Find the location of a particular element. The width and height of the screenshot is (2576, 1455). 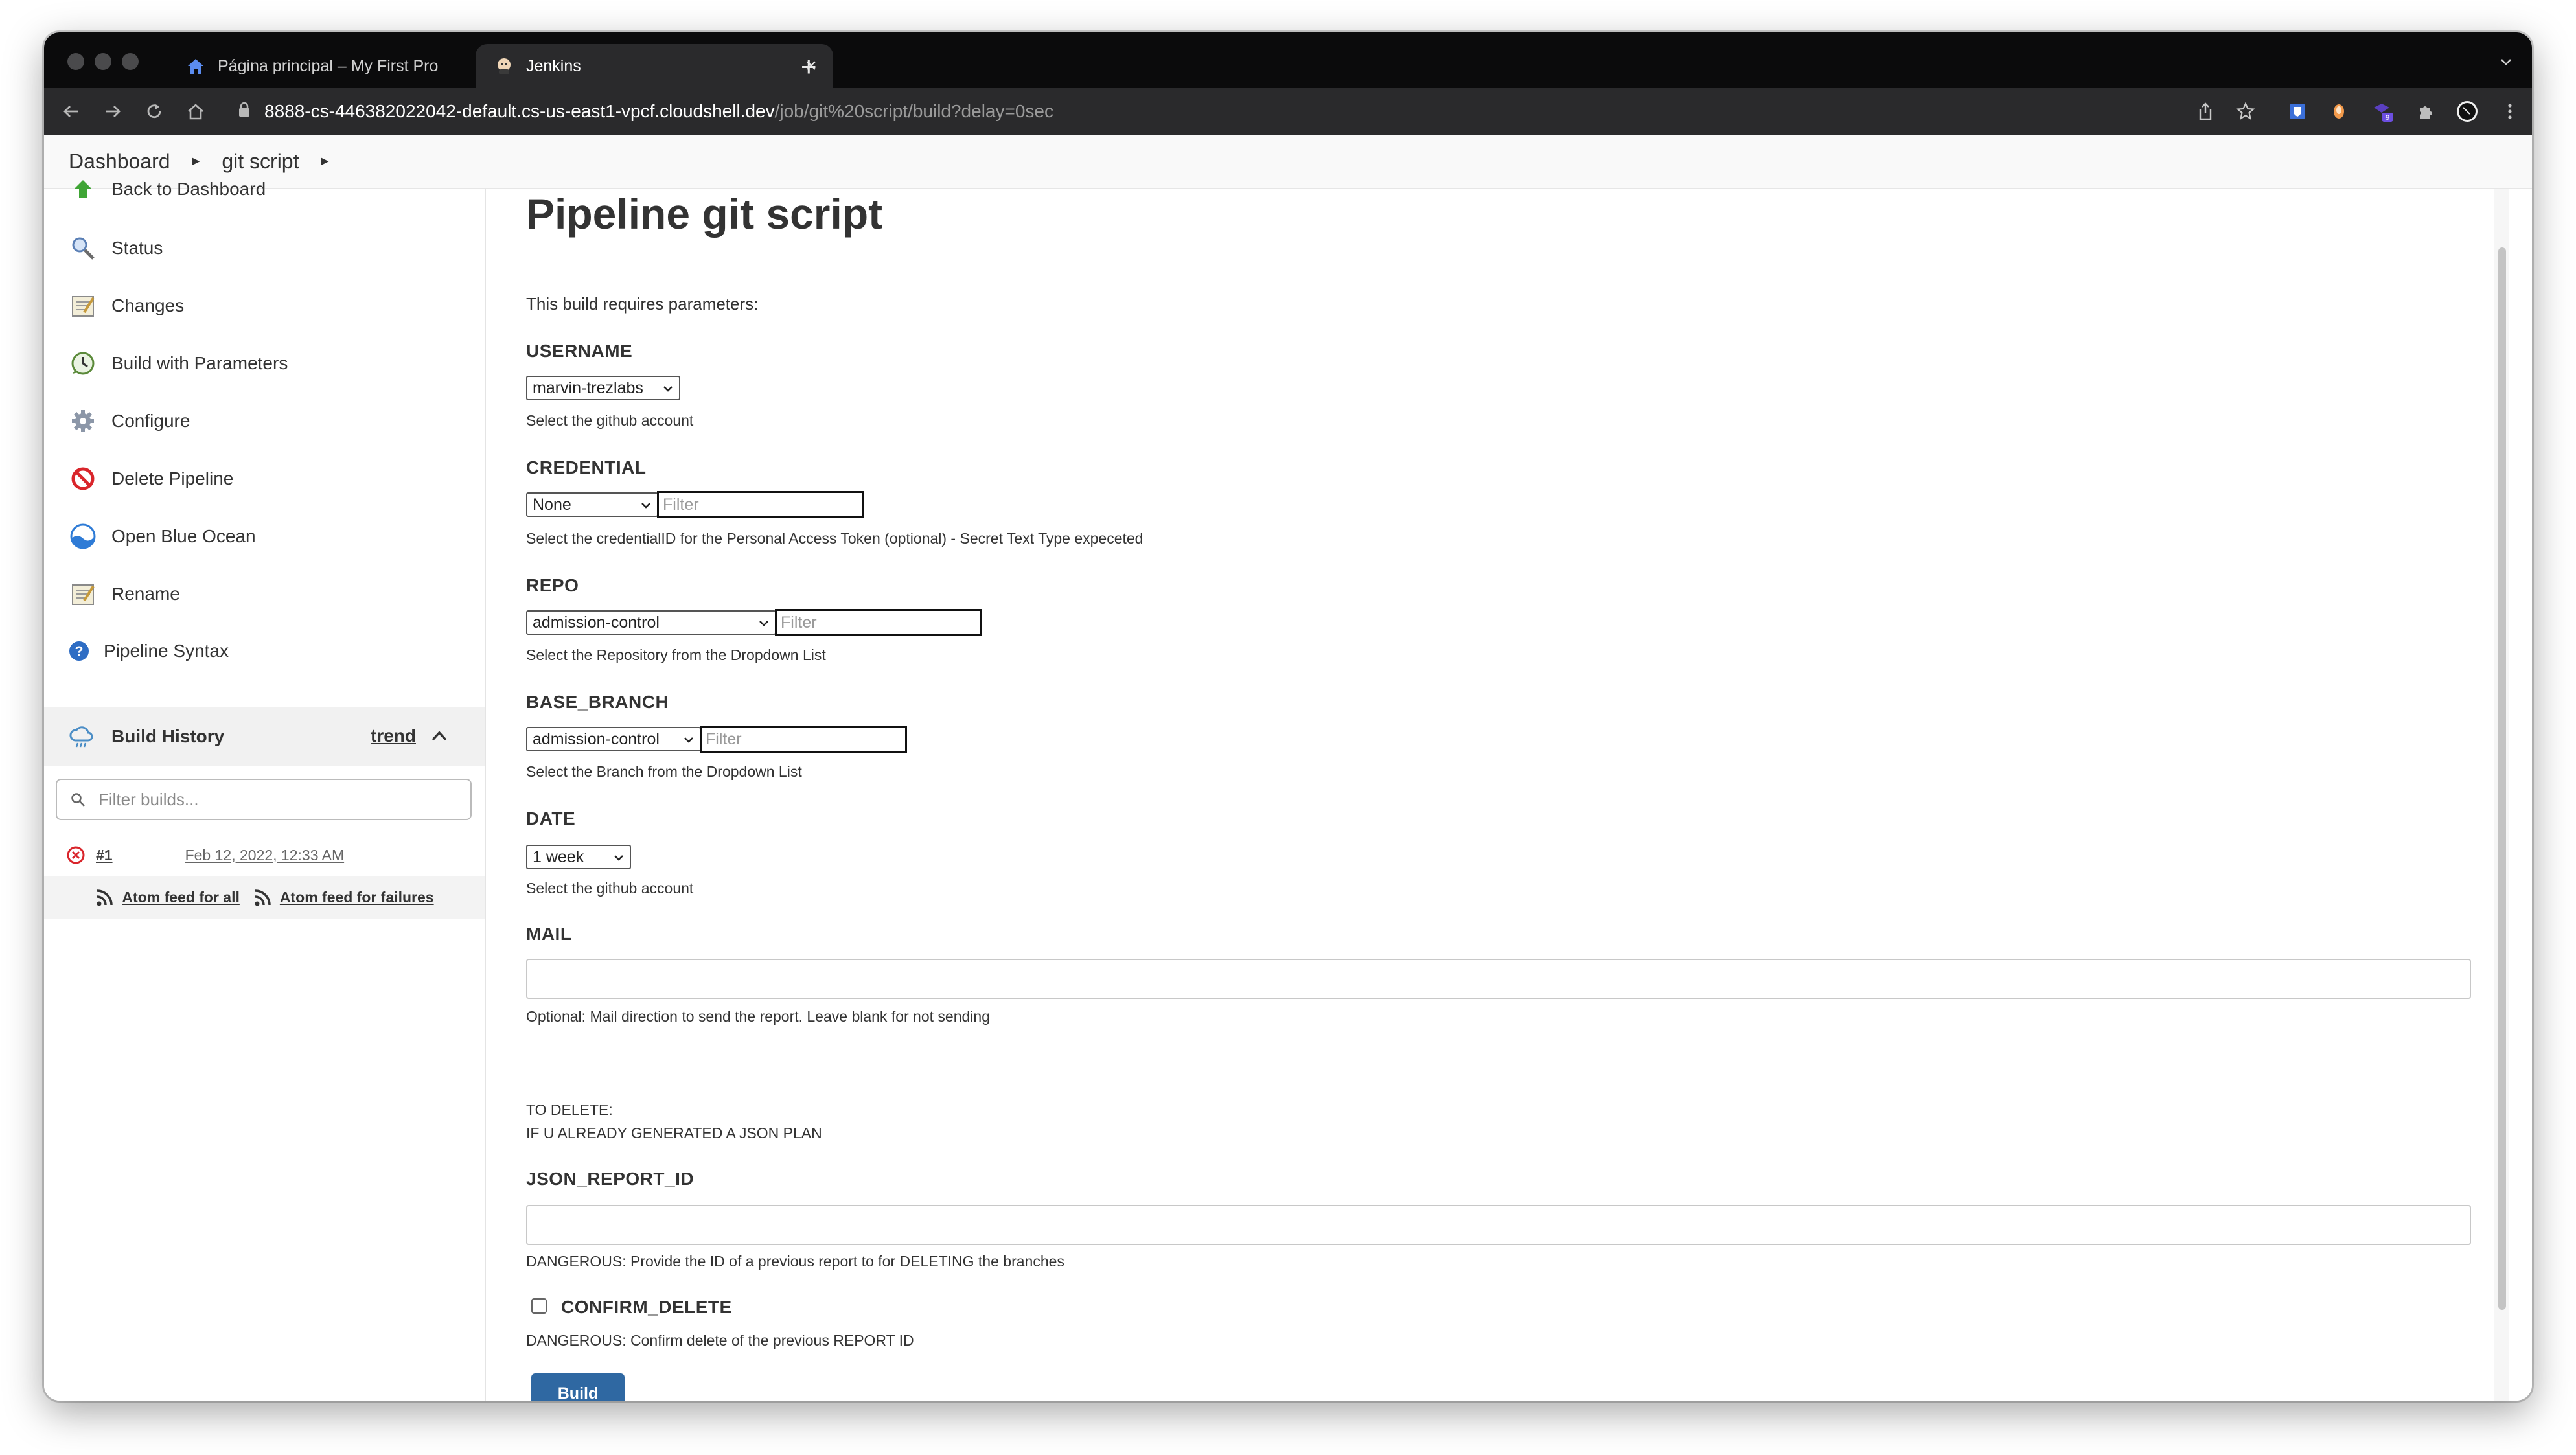

share-icon is located at coordinates (2205, 111).